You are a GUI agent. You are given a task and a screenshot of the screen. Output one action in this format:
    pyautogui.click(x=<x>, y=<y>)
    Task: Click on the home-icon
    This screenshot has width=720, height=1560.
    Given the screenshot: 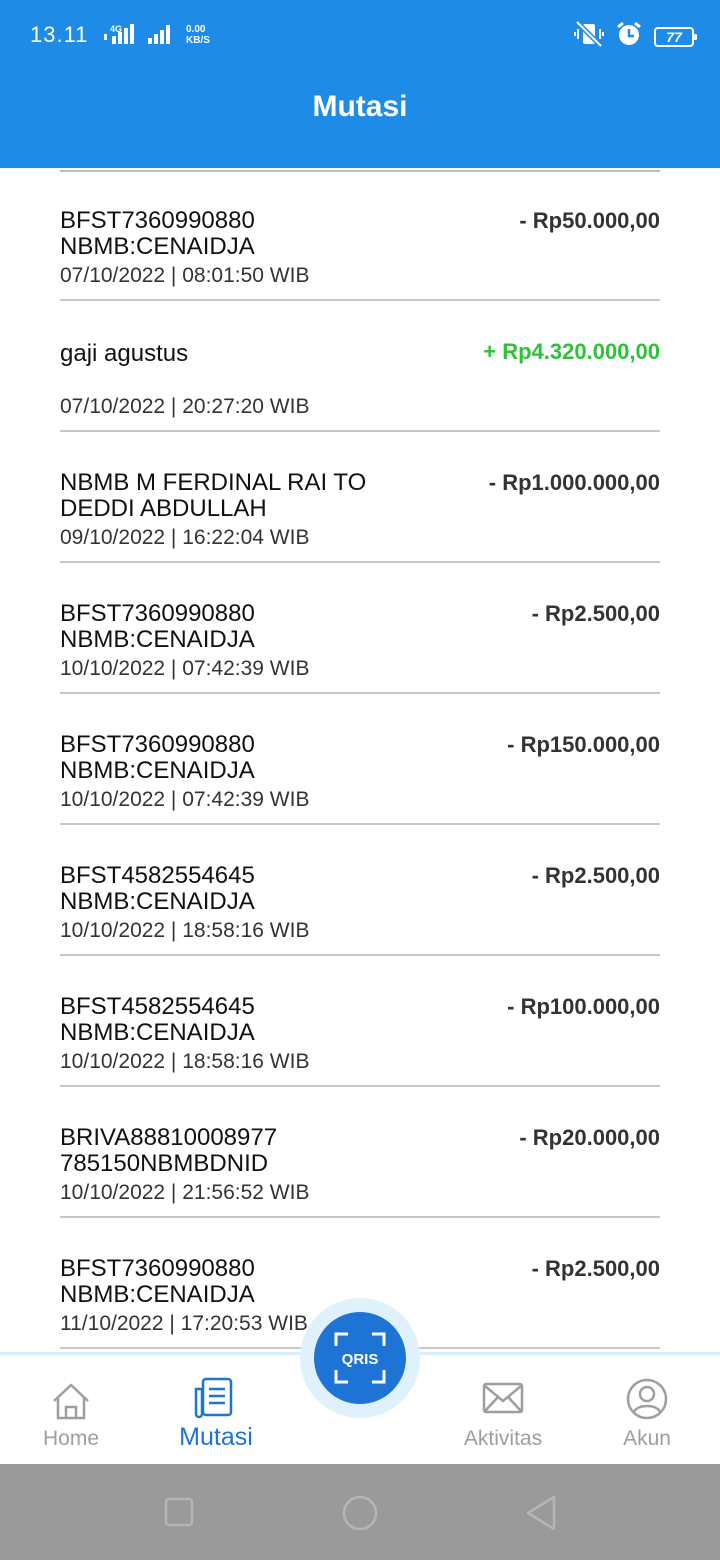 What is the action you would take?
    pyautogui.click(x=71, y=1403)
    